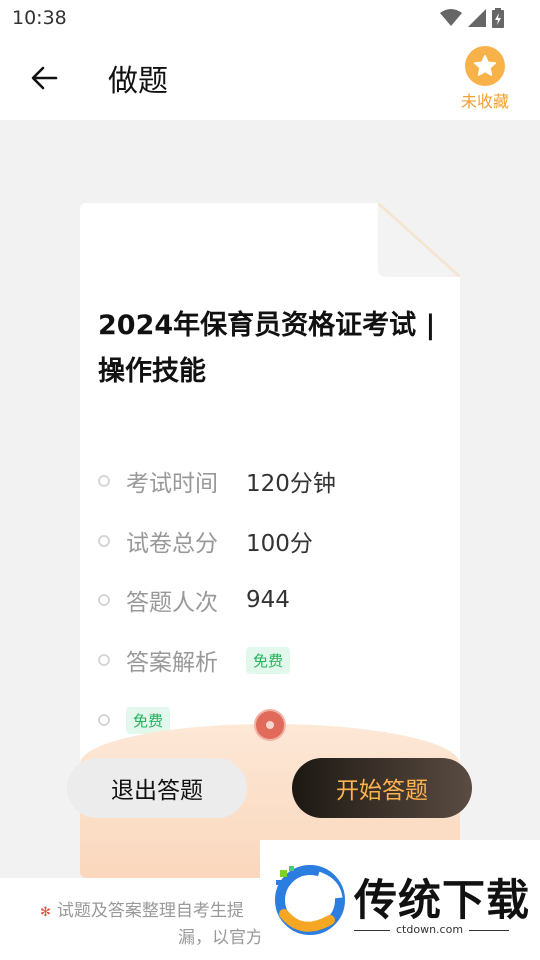 The height and width of the screenshot is (960, 540). Describe the element at coordinates (279, 544) in the screenshot. I see `info-value: 100分` at that location.